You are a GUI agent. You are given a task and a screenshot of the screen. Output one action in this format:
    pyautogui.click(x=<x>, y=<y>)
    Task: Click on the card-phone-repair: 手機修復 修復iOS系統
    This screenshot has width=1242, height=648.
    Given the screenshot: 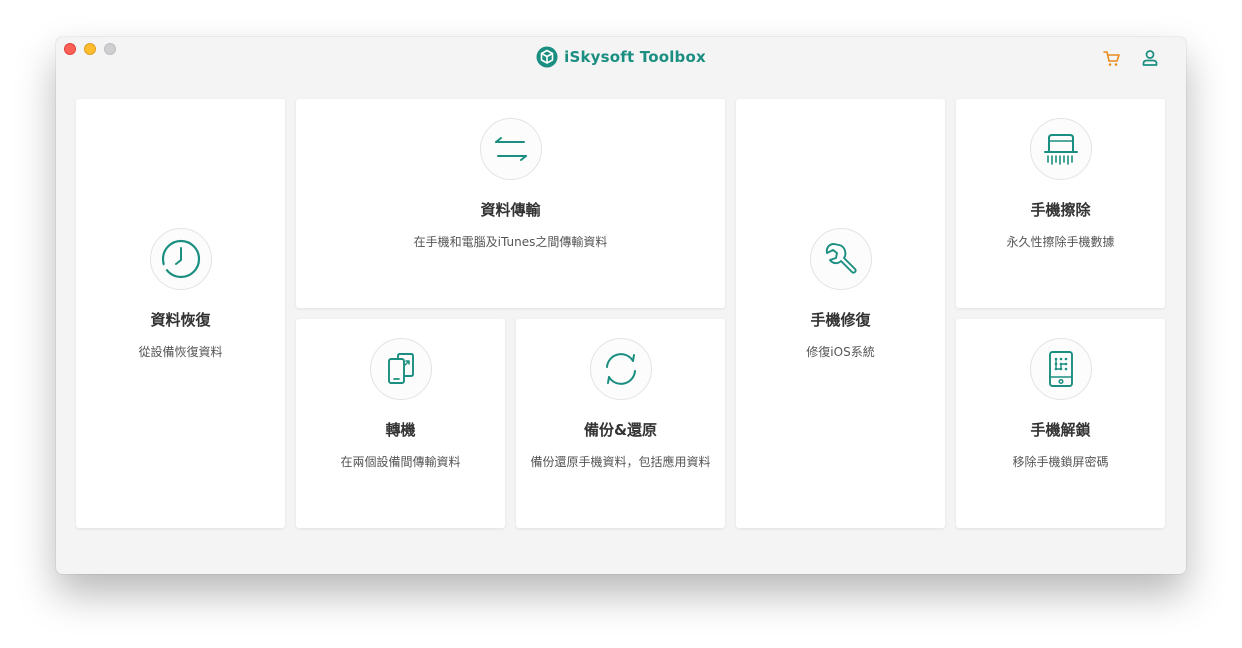 What is the action you would take?
    pyautogui.click(x=840, y=313)
    